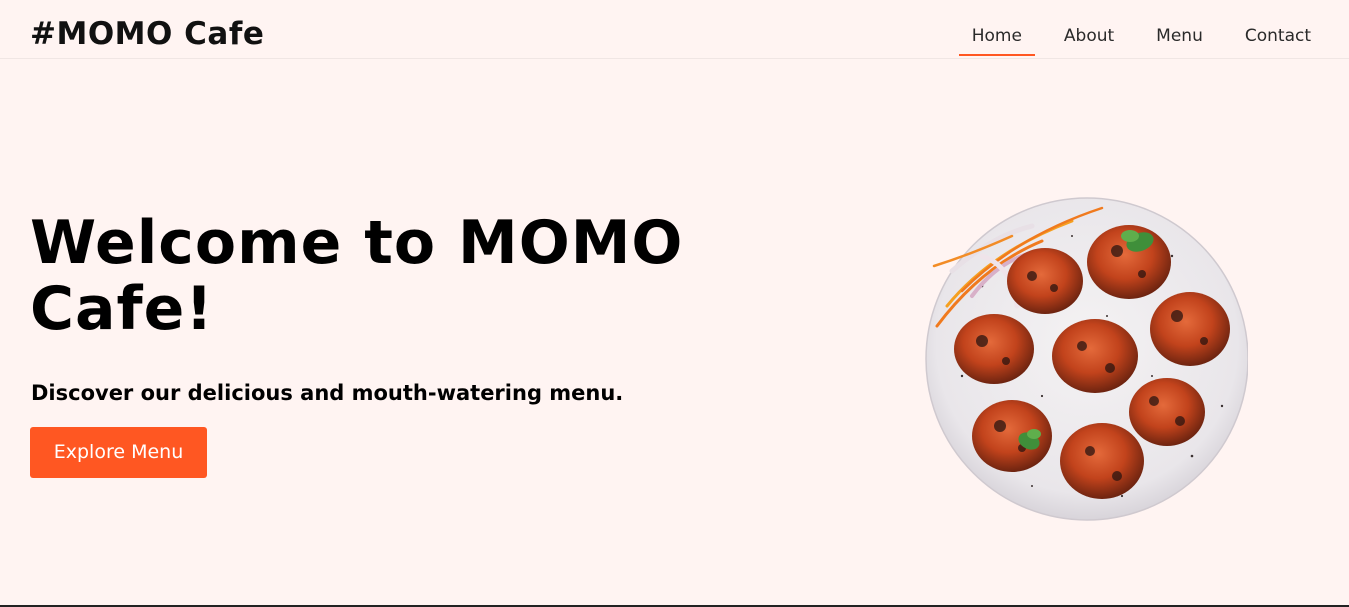 This screenshot has height=607, width=1349. I want to click on nav-menu: Menu, so click(1179, 36).